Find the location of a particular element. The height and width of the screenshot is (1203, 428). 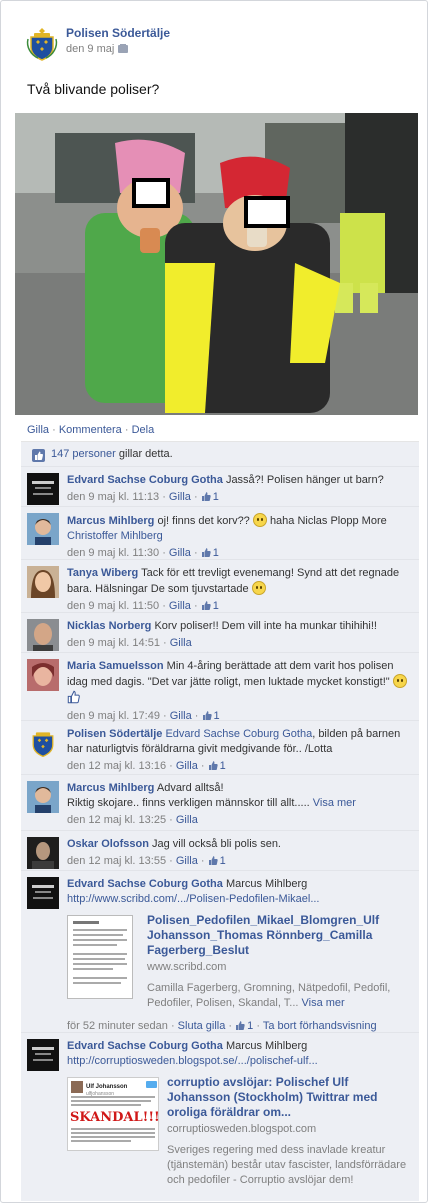

wink-icon is located at coordinates (258, 588).